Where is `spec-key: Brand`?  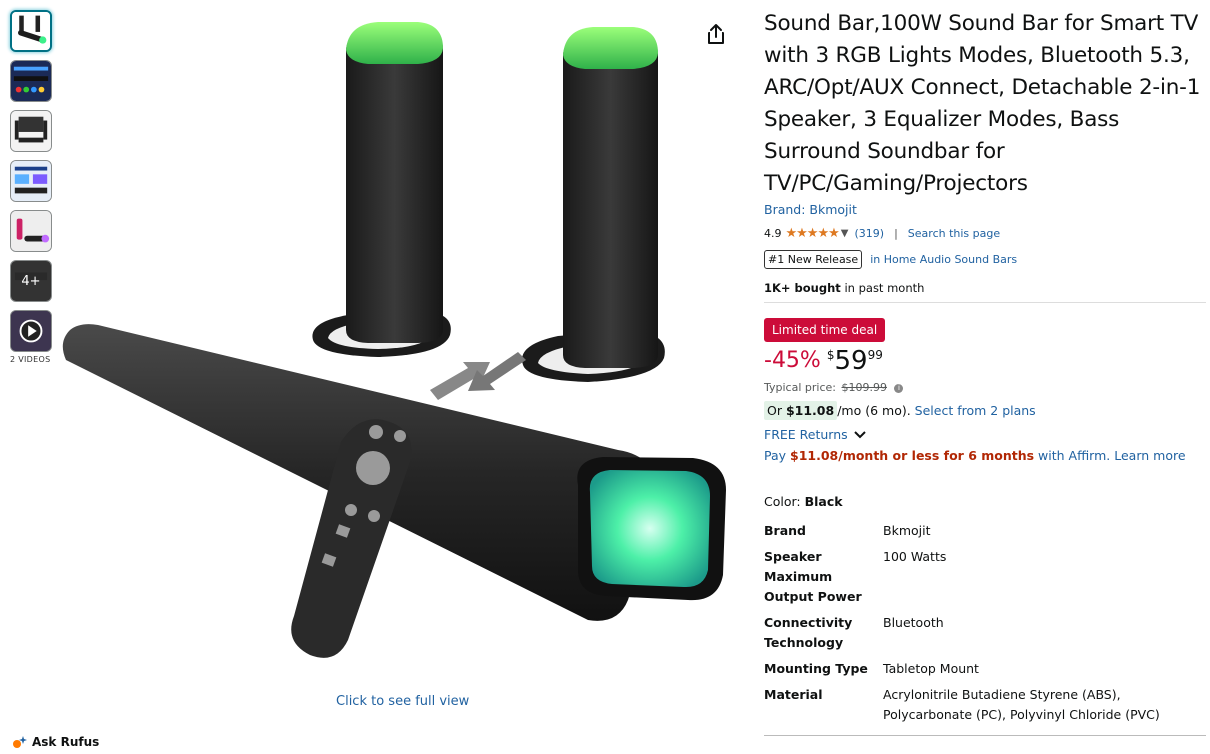
spec-key: Brand is located at coordinates (785, 530).